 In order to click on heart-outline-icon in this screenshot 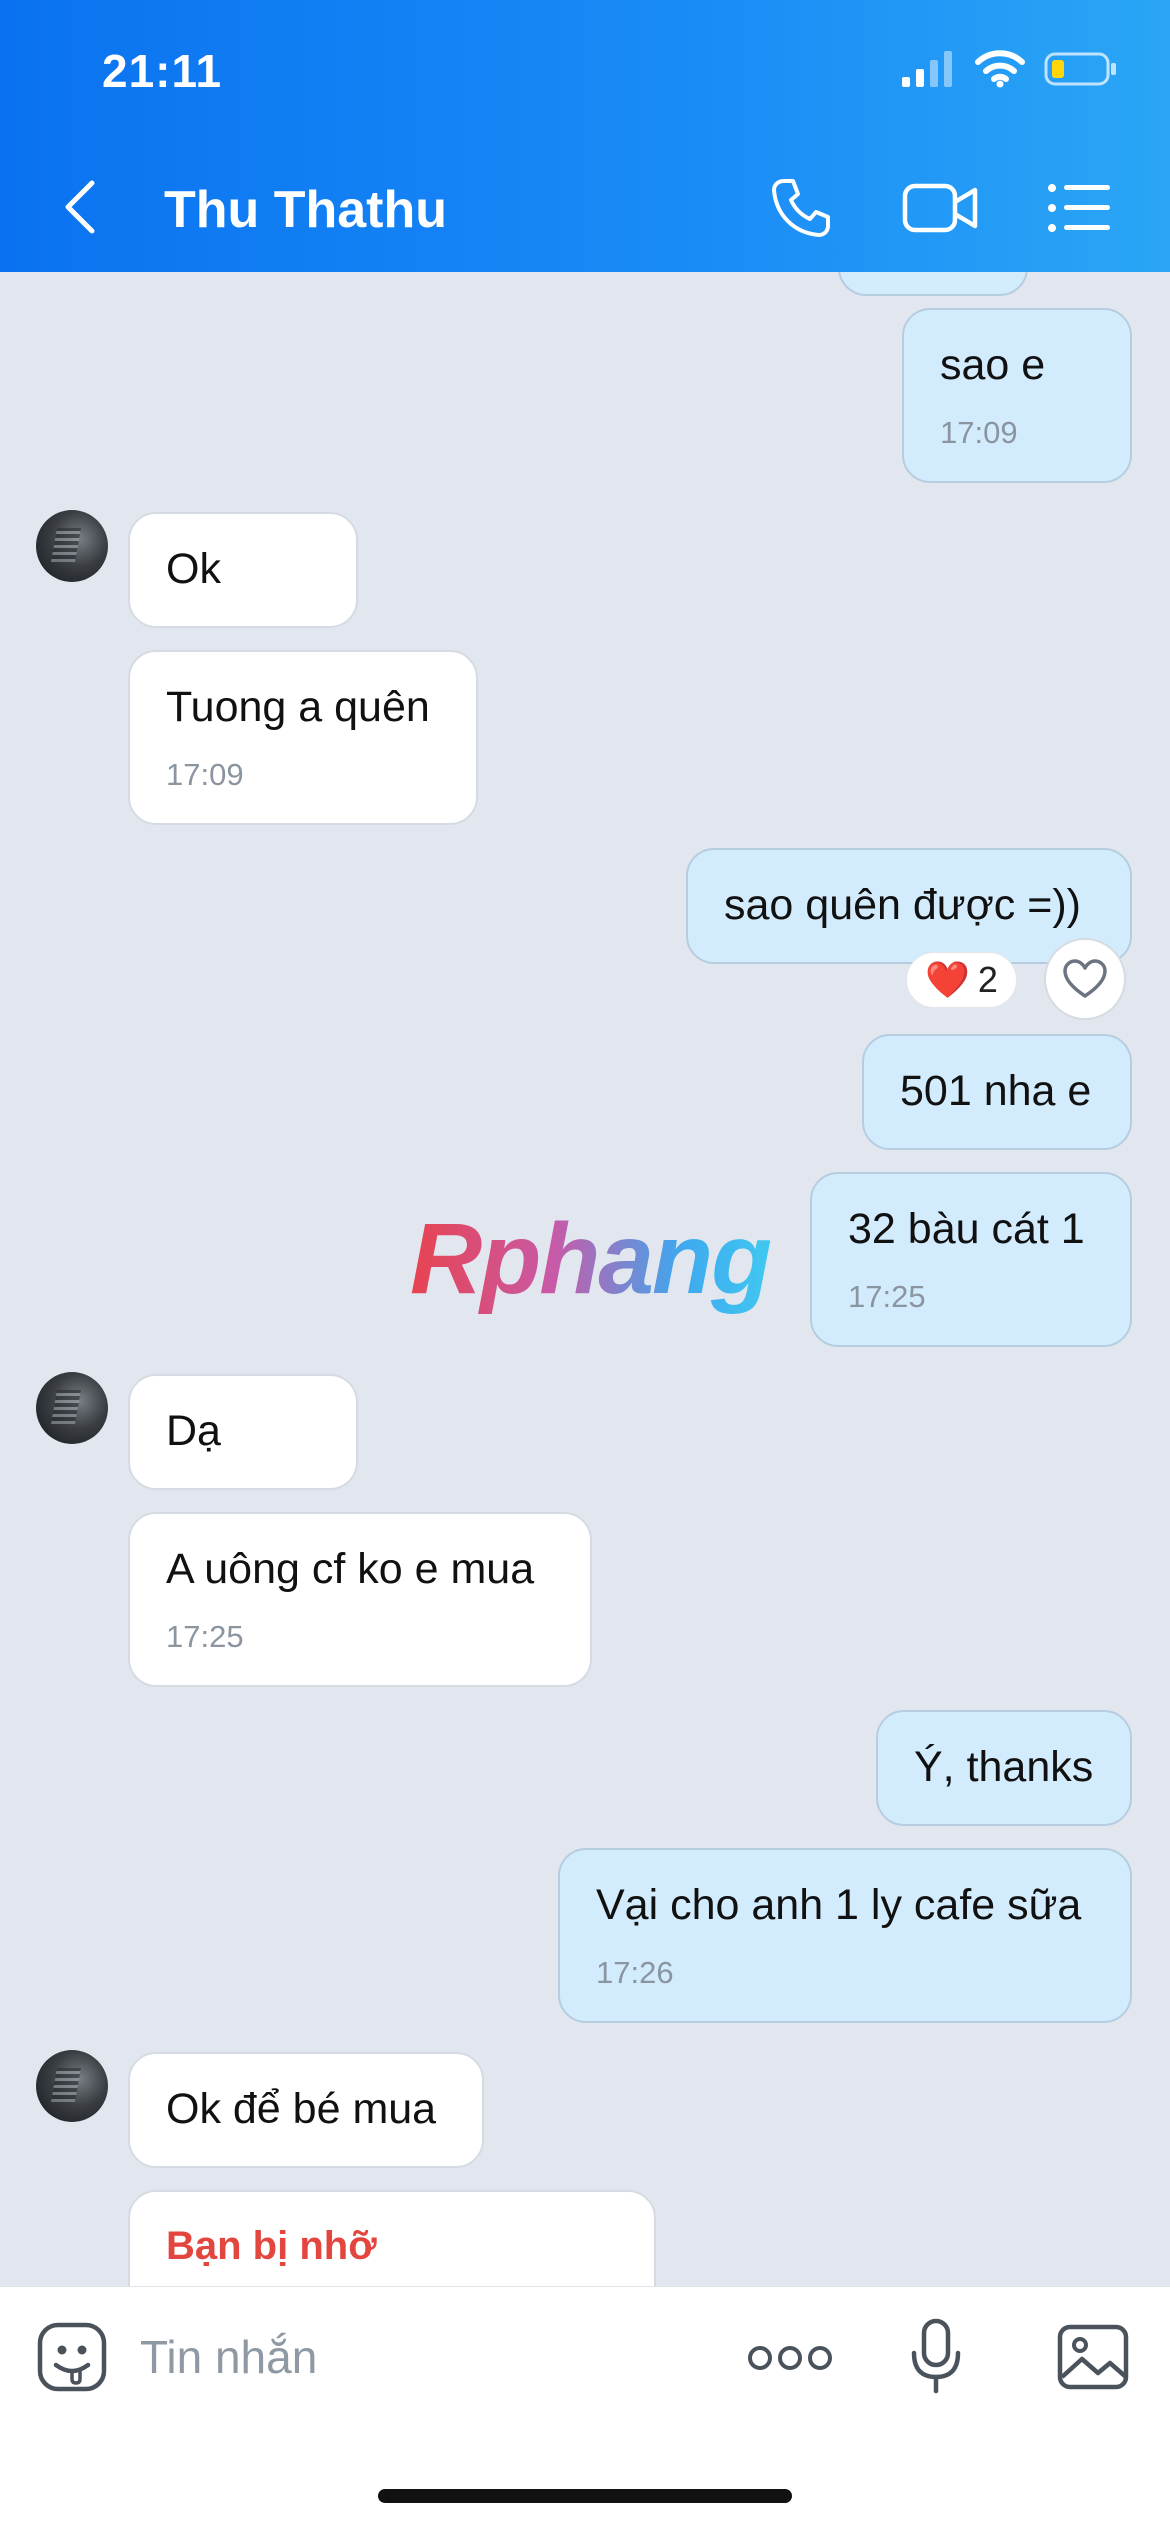, I will do `click(1085, 978)`.